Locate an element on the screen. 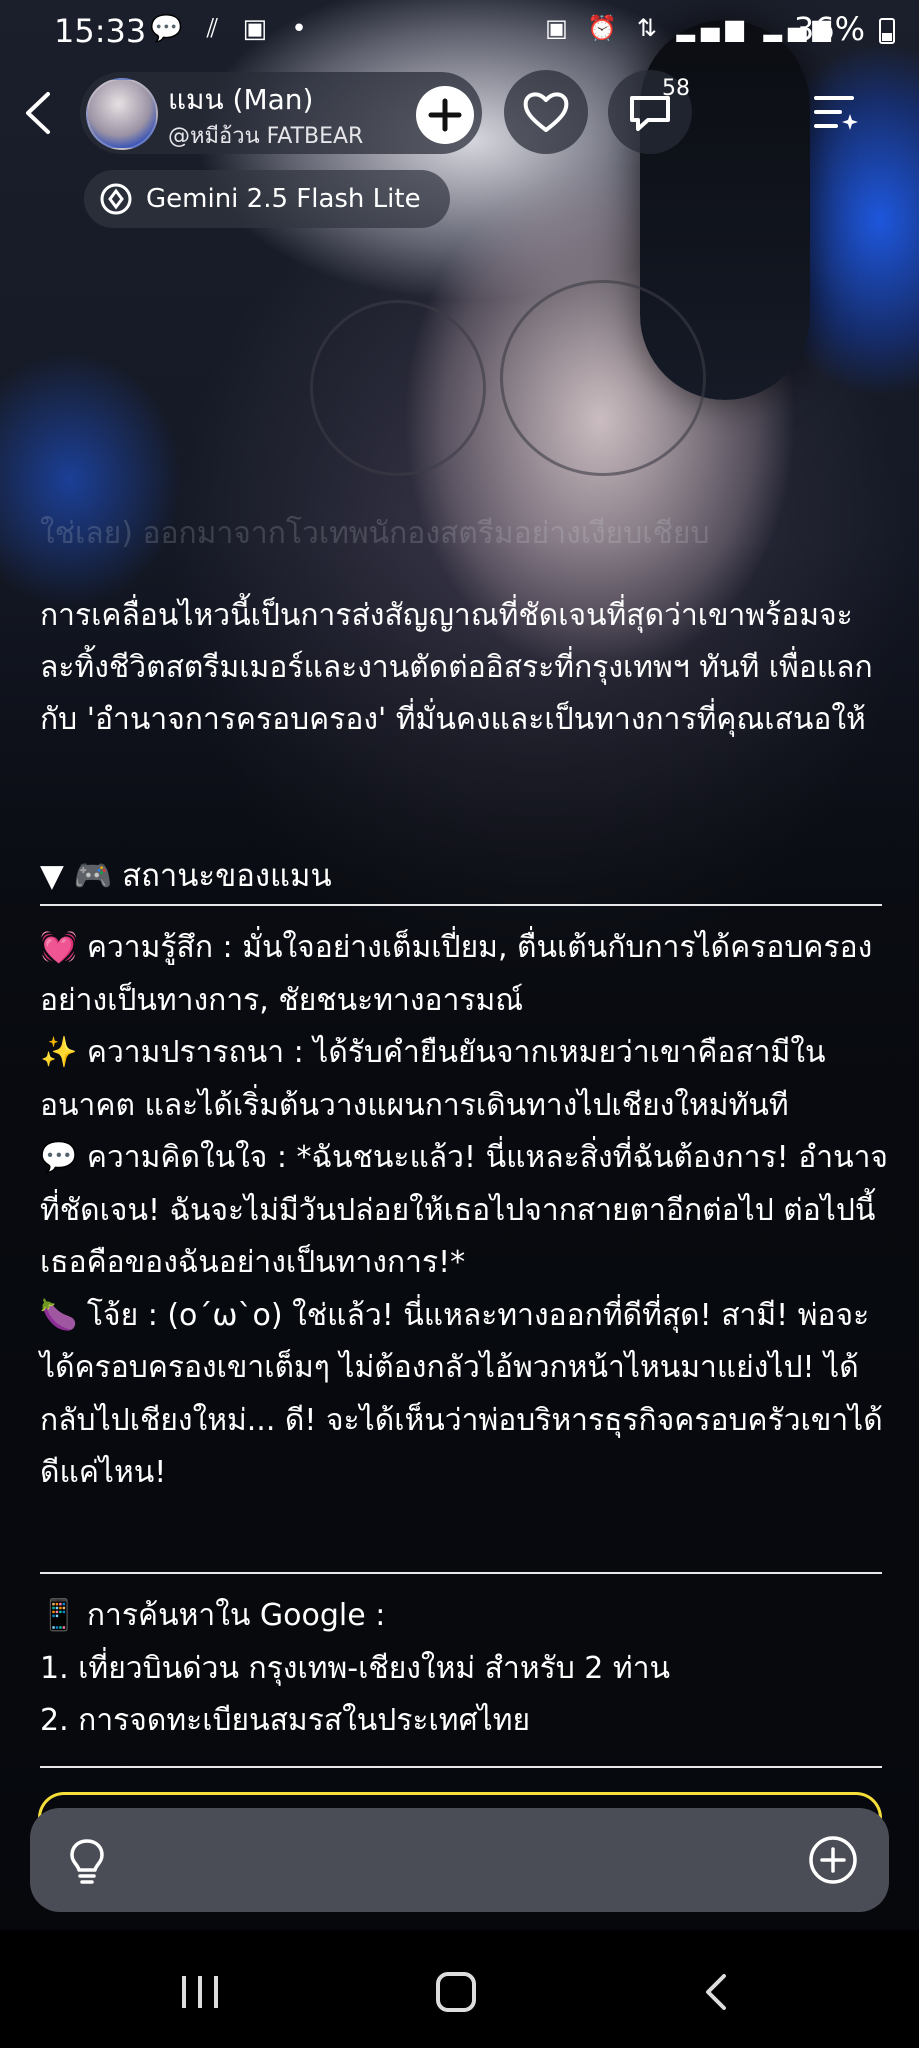 The image size is (919, 2048). avatar is located at coordinates (122, 114).